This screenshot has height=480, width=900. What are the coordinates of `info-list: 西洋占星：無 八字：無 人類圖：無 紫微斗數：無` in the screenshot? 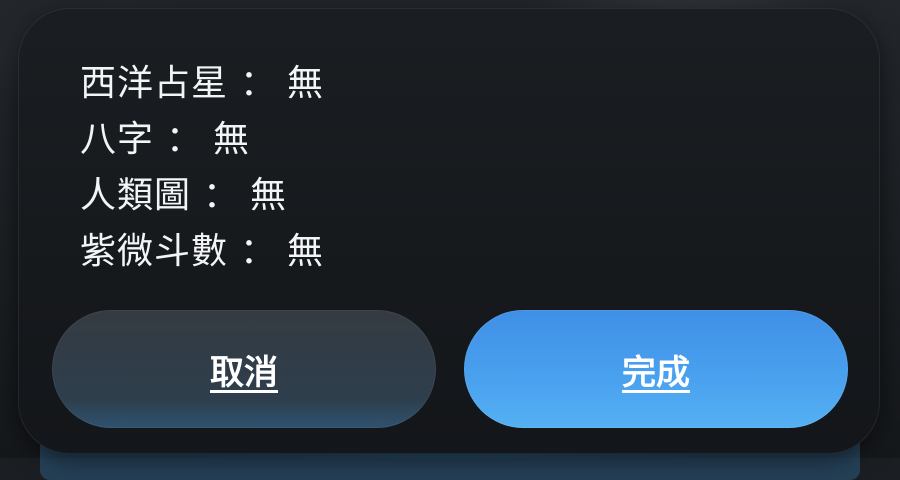 It's located at (202, 164).